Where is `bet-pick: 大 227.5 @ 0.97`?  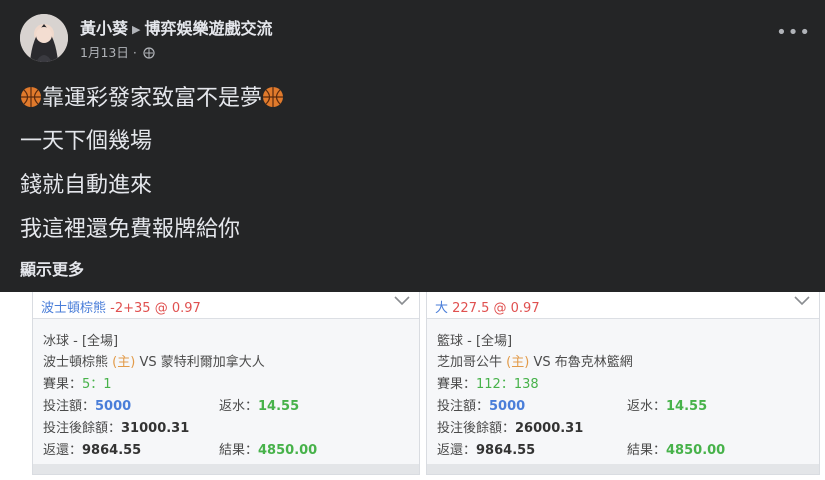
bet-pick: 大 227.5 @ 0.97 is located at coordinates (487, 306).